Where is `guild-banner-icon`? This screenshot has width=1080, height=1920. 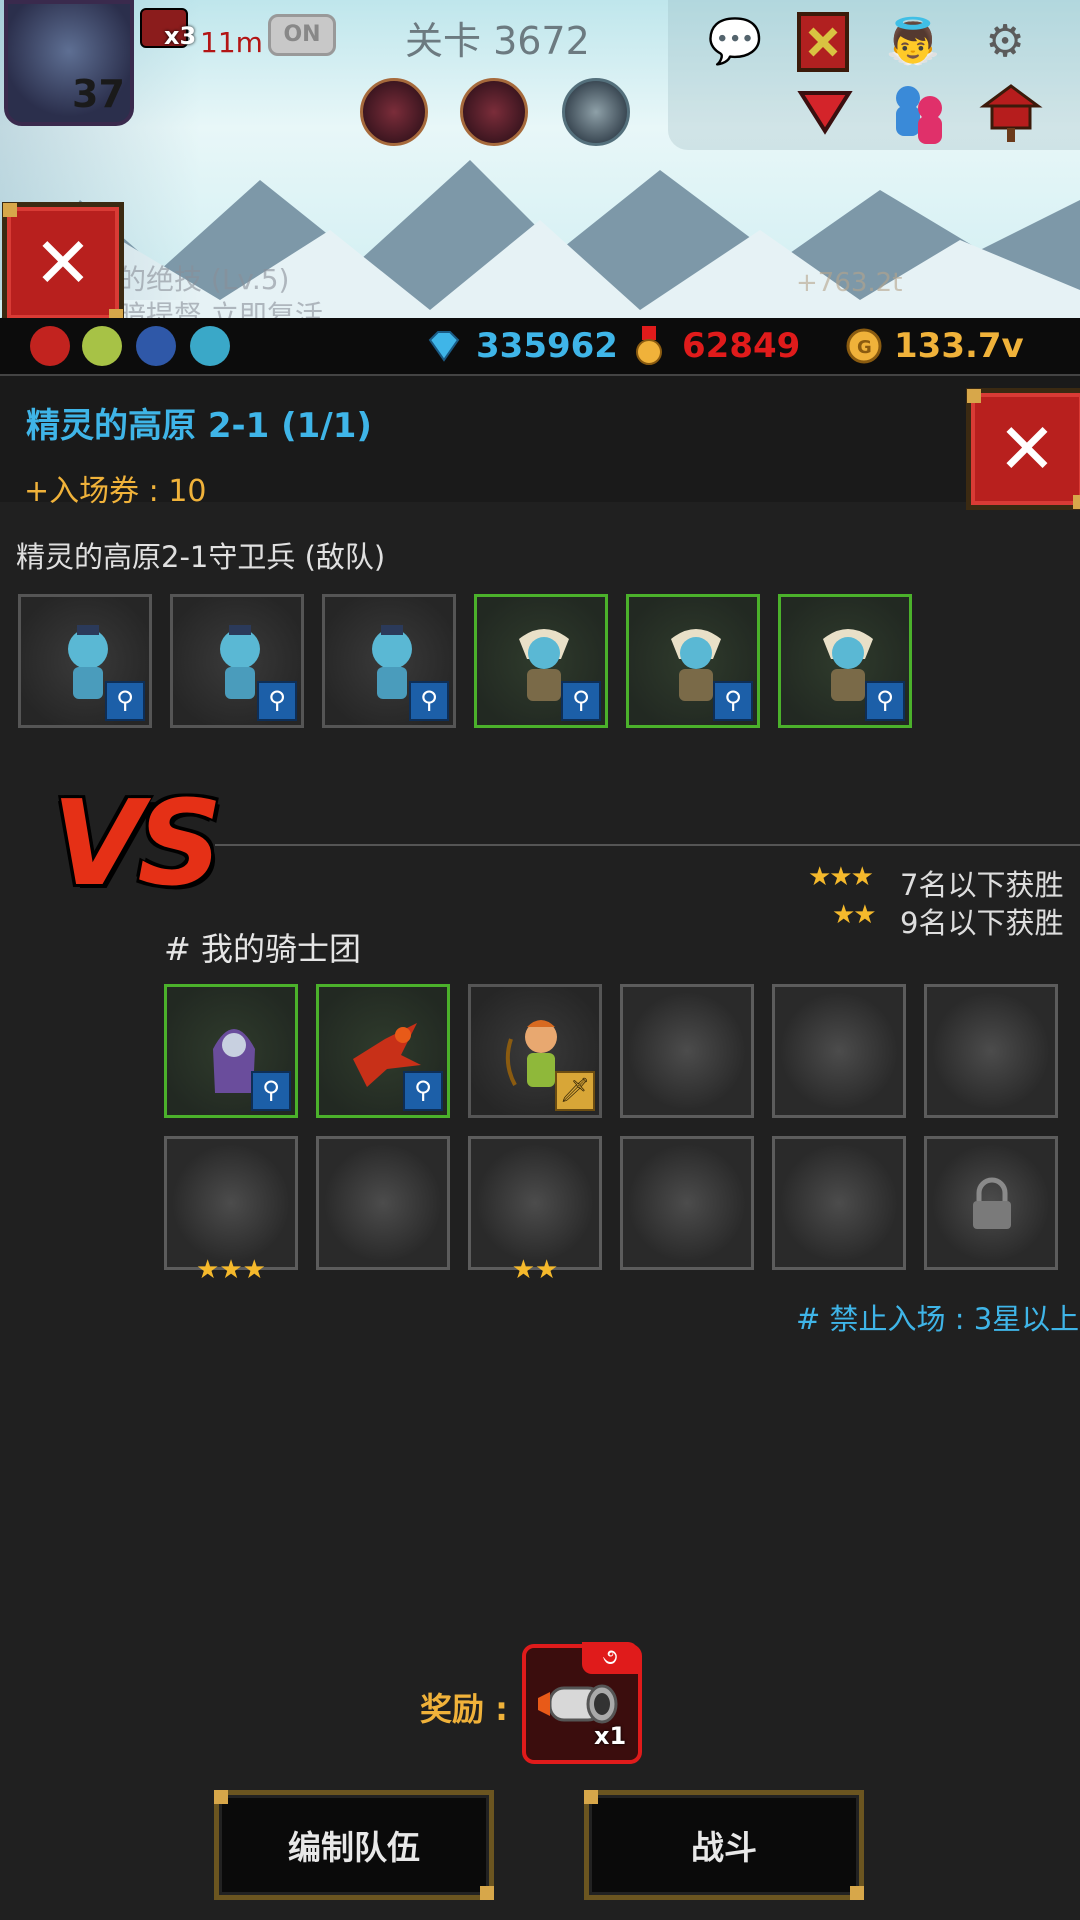 guild-banner-icon is located at coordinates (823, 41).